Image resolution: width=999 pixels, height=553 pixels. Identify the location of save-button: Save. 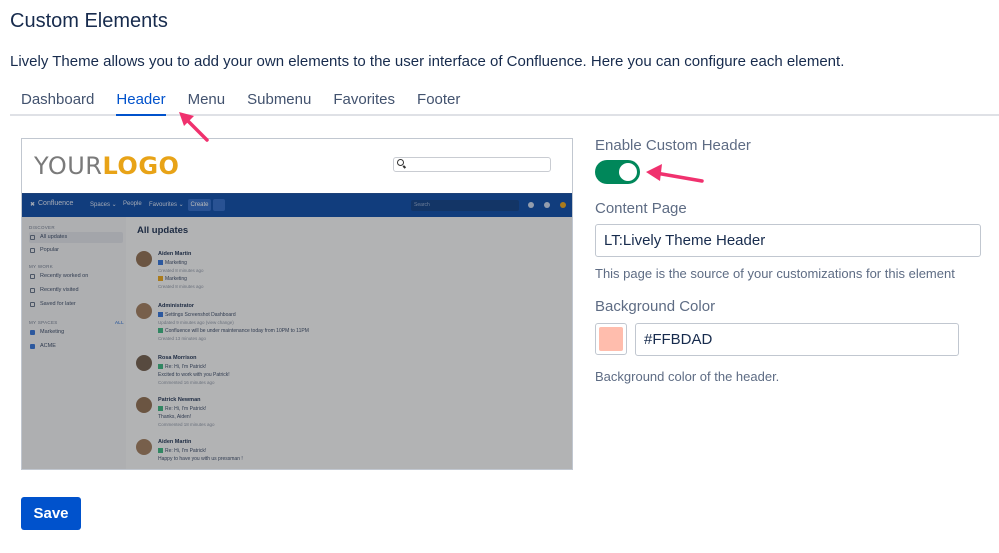
(51, 513).